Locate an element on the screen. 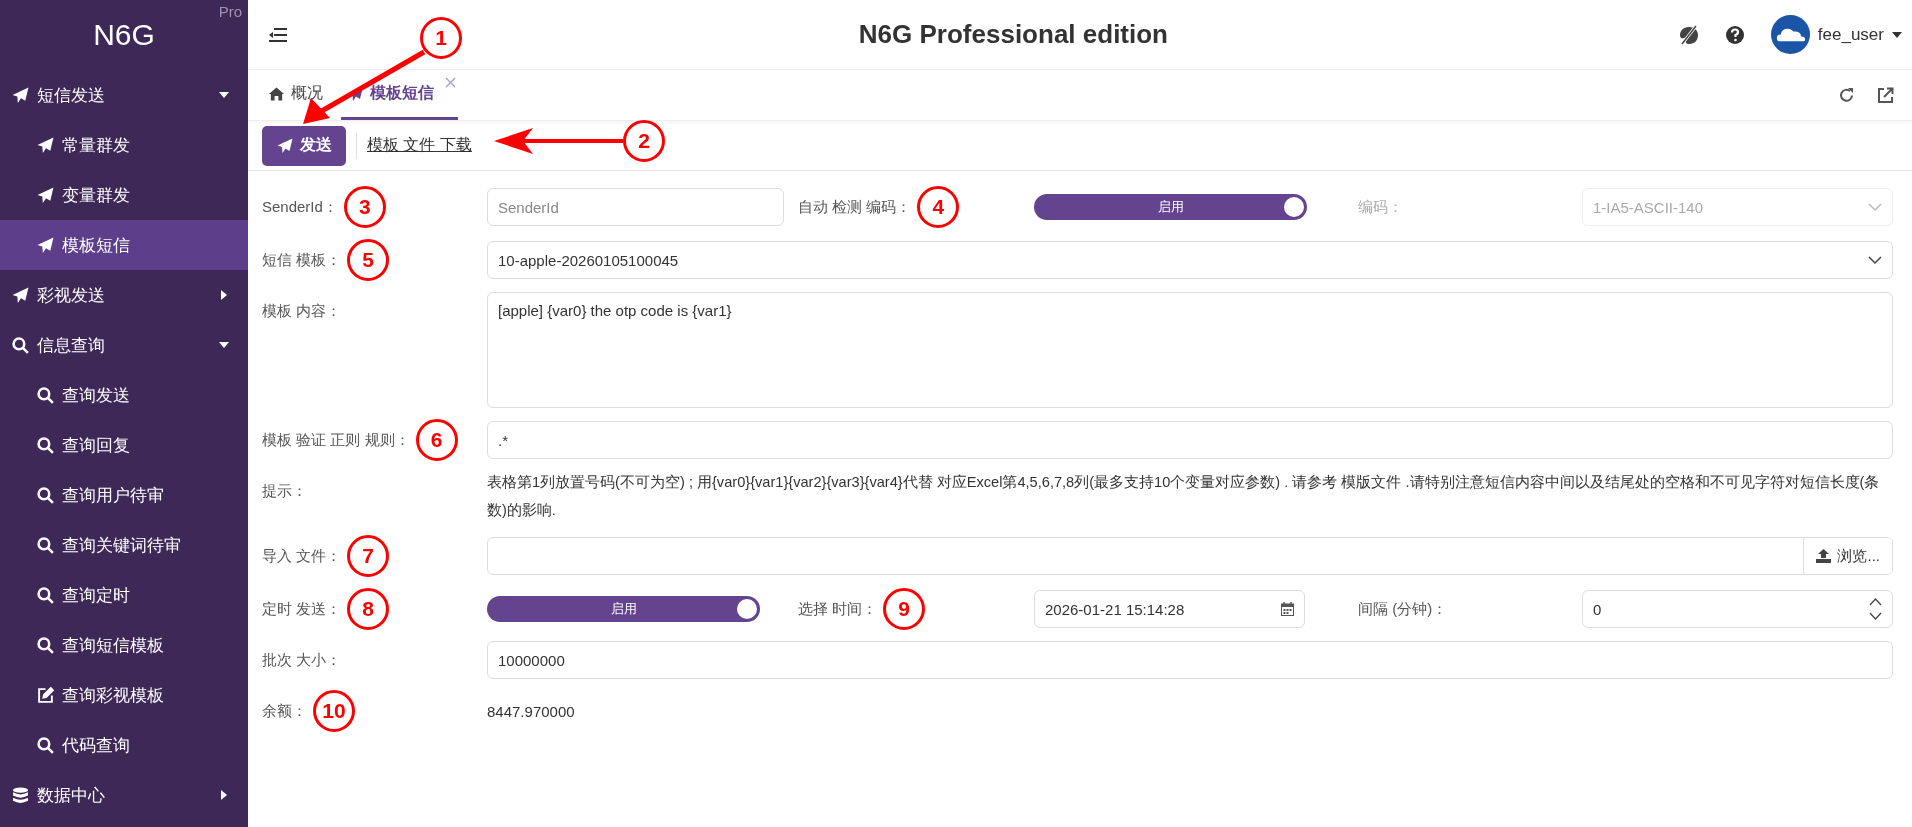 This screenshot has height=827, width=1912. sidebar-item: 查询定时 is located at coordinates (124, 595).